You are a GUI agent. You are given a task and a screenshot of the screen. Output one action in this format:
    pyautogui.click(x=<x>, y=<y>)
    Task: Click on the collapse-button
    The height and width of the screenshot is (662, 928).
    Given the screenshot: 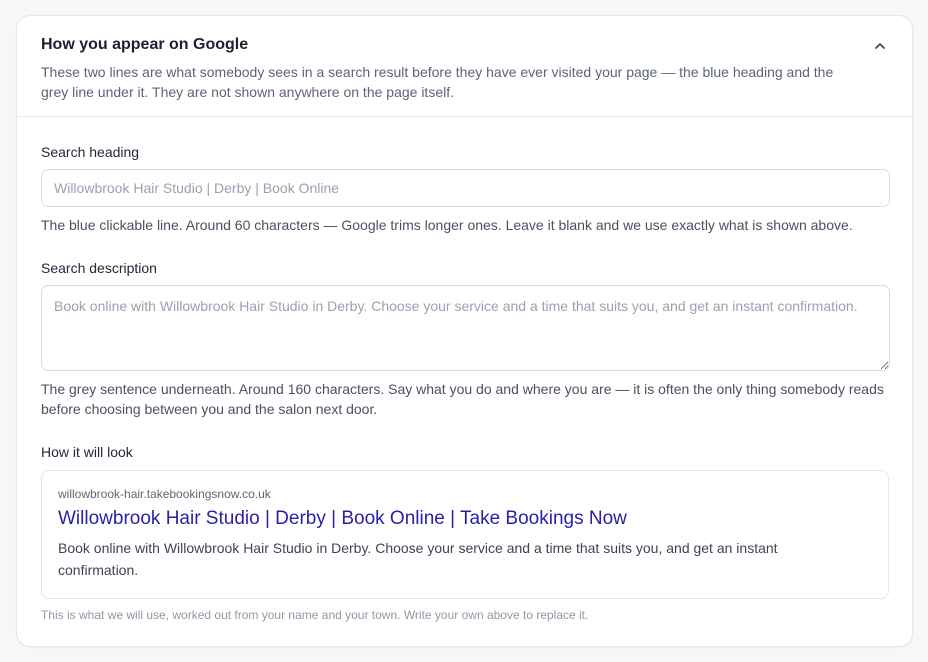 What is the action you would take?
    pyautogui.click(x=880, y=46)
    